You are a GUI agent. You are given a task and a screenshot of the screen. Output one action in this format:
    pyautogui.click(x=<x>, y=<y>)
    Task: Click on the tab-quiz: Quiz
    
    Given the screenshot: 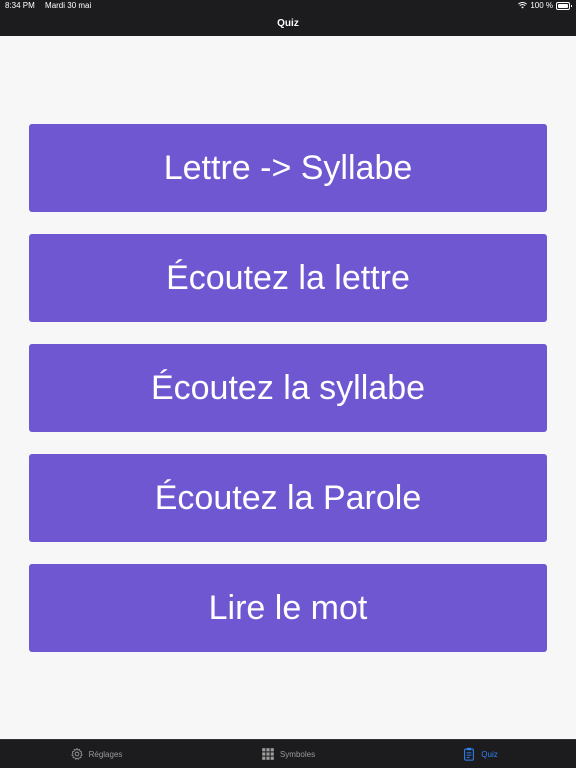 What is the action you would take?
    pyautogui.click(x=480, y=754)
    